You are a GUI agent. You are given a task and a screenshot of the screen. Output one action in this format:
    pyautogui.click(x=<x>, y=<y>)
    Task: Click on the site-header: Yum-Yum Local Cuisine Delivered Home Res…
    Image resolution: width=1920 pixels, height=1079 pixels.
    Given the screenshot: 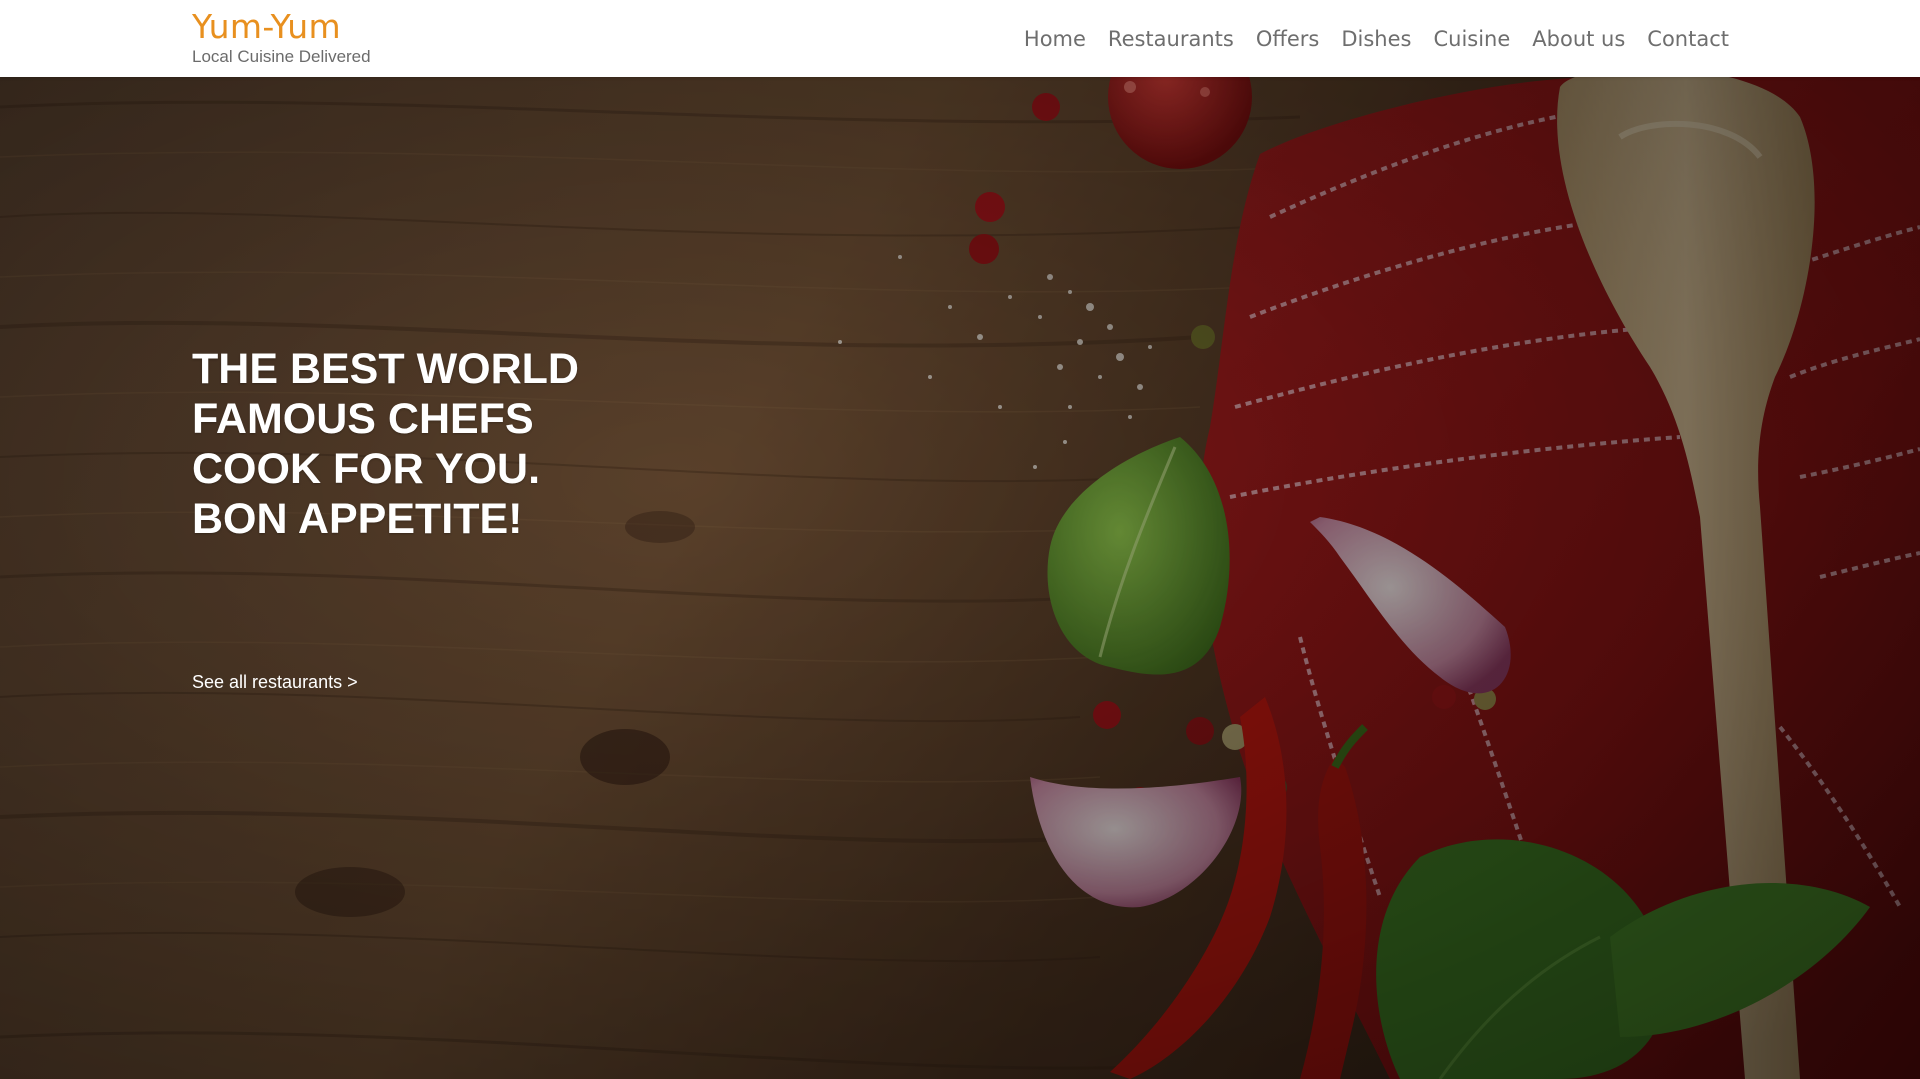 What is the action you would take?
    pyautogui.click(x=960, y=38)
    